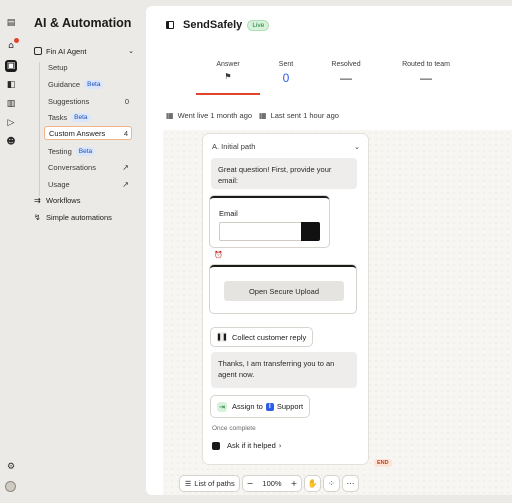 The height and width of the screenshot is (503, 512). I want to click on hand-icon: ✋, so click(312, 483).